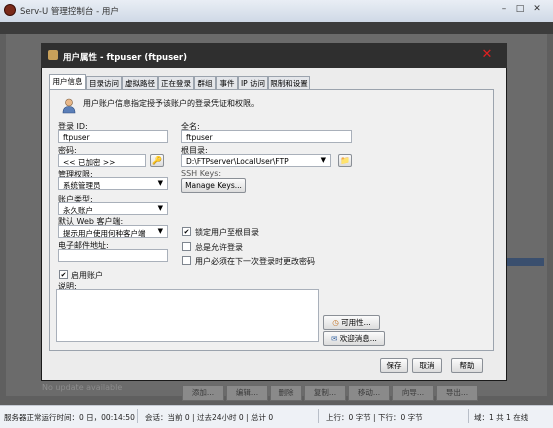 Image resolution: width=553 pixels, height=428 pixels. Describe the element at coordinates (171, 103) in the screenshot. I see `info-text: 用户账户信息指定授予该账户的登录凭证和权限。` at that location.